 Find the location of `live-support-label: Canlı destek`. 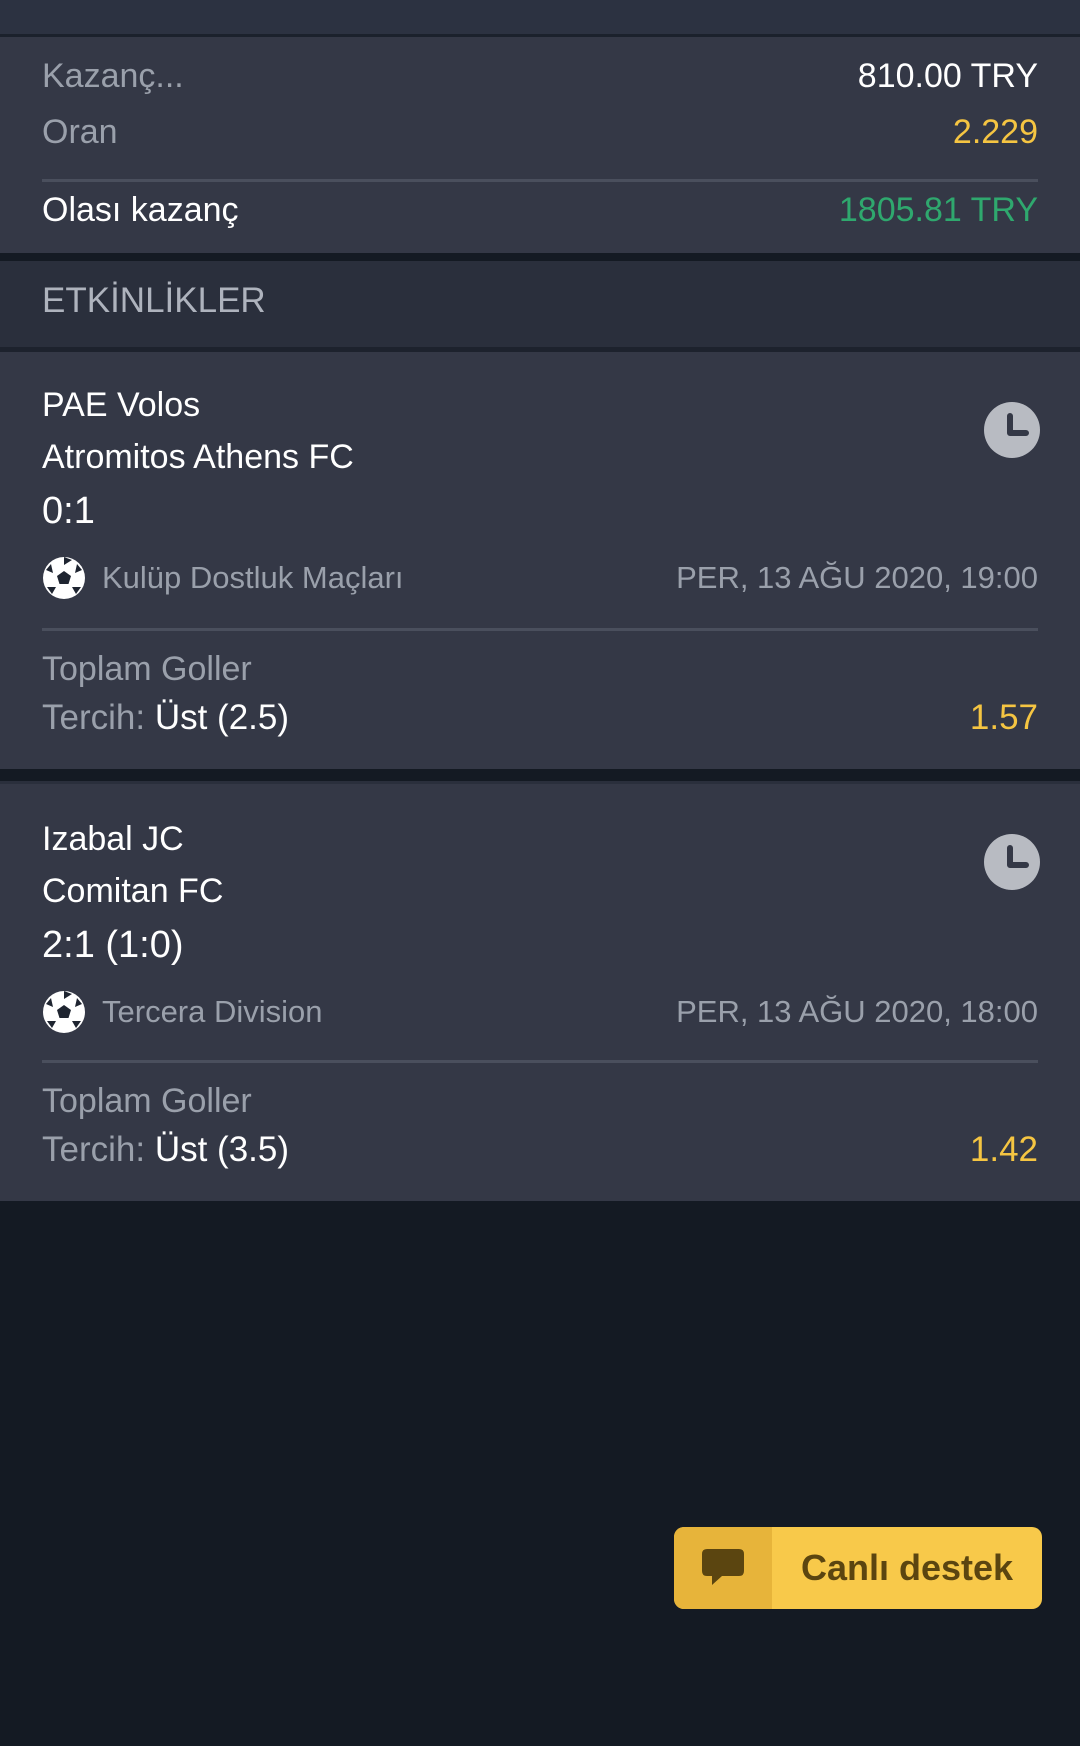

live-support-label: Canlı destek is located at coordinates (907, 1567).